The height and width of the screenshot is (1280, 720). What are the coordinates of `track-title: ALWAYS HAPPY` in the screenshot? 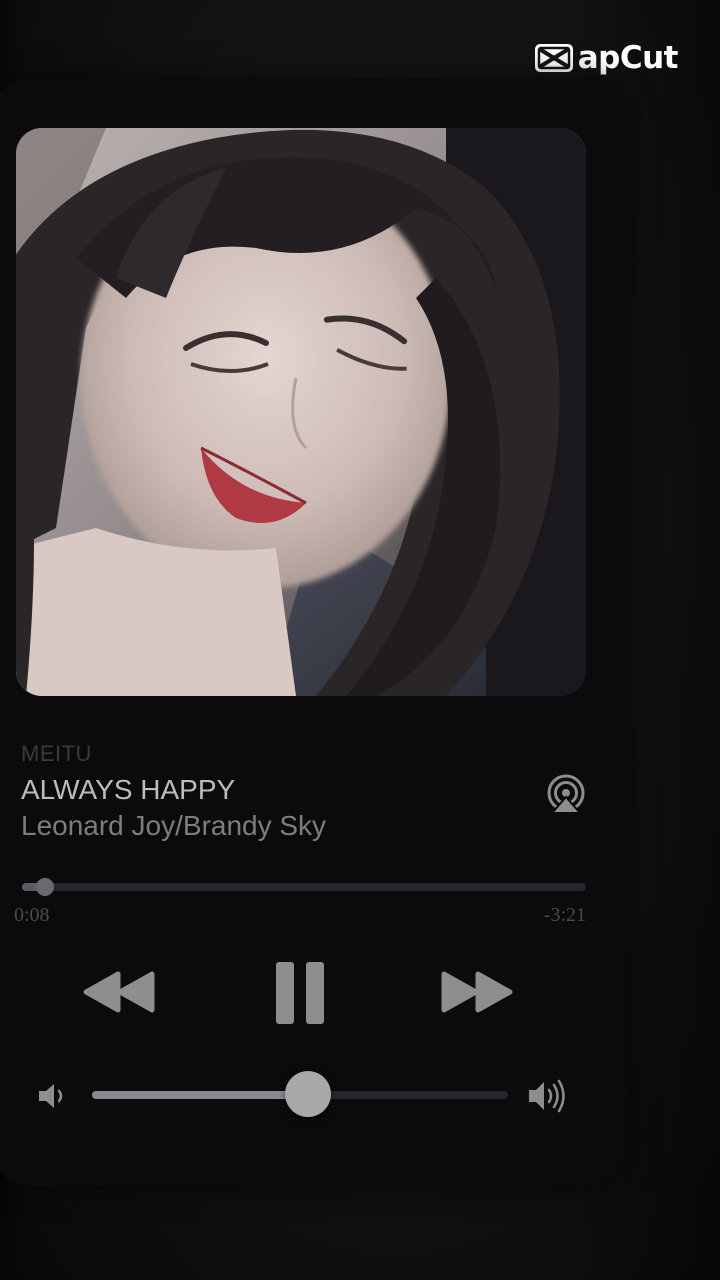 It's located at (128, 789).